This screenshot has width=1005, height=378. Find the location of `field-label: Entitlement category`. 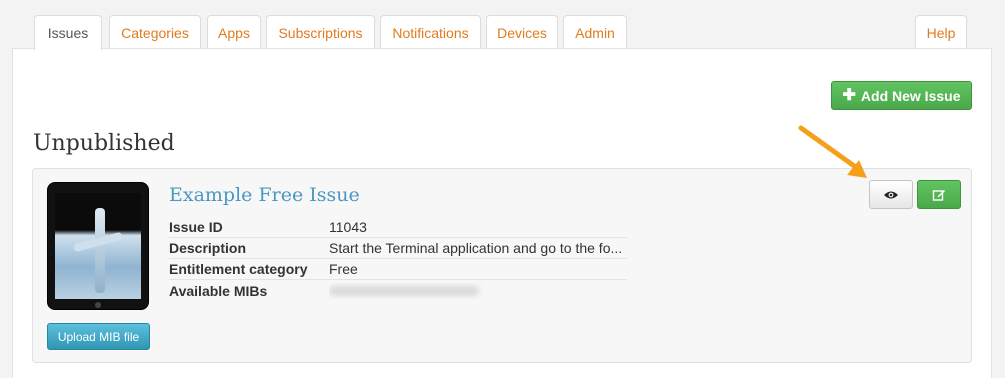

field-label: Entitlement category is located at coordinates (238, 269).